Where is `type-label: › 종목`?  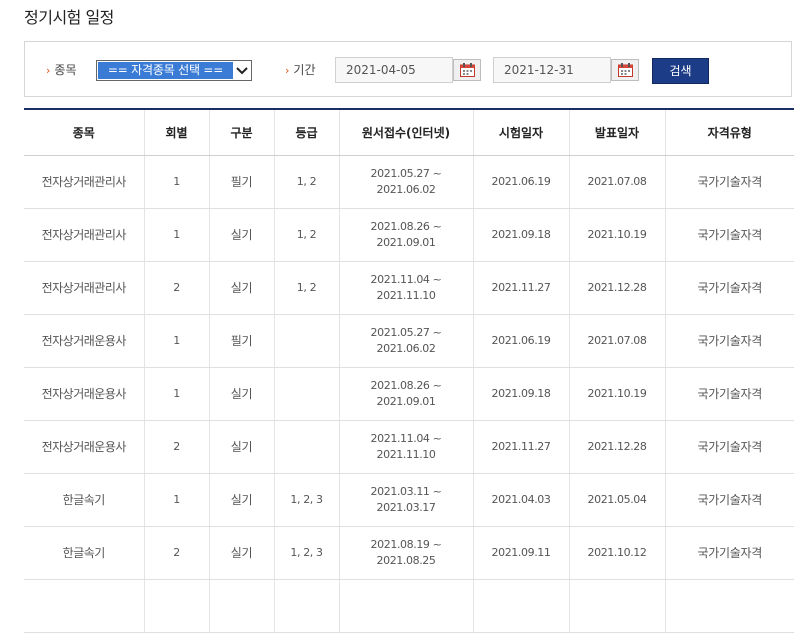 type-label: › 종목 is located at coordinates (61, 70).